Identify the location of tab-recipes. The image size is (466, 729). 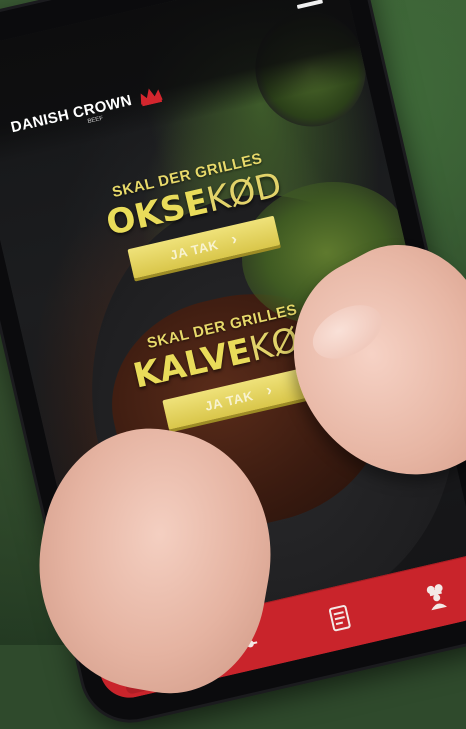
(340, 618).